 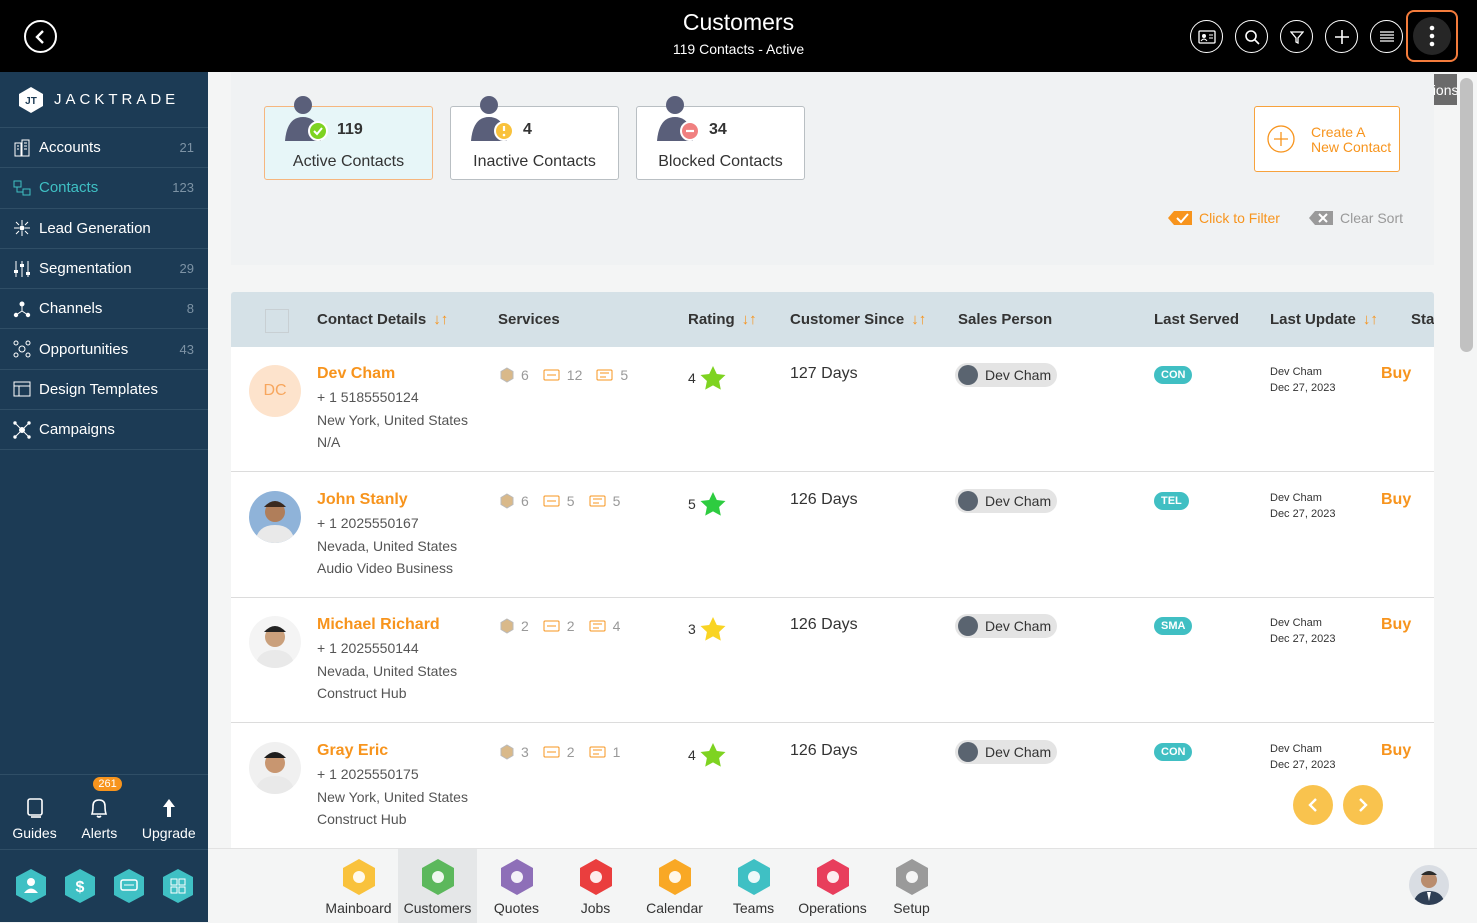 I want to click on services-summary: 2 2 4, so click(x=566, y=626).